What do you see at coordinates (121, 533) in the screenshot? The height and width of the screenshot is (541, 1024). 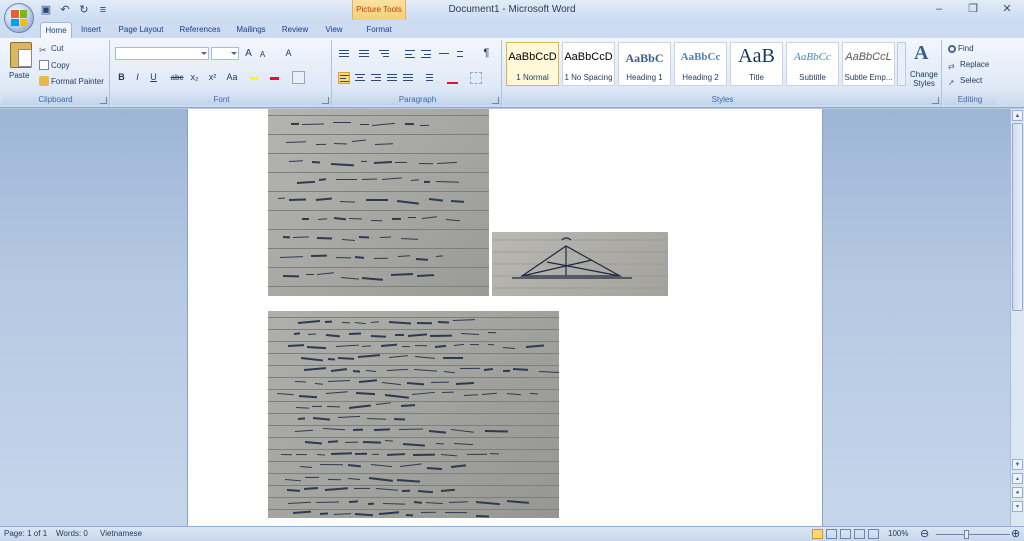 I see `language-indicator: Vietnamese` at bounding box center [121, 533].